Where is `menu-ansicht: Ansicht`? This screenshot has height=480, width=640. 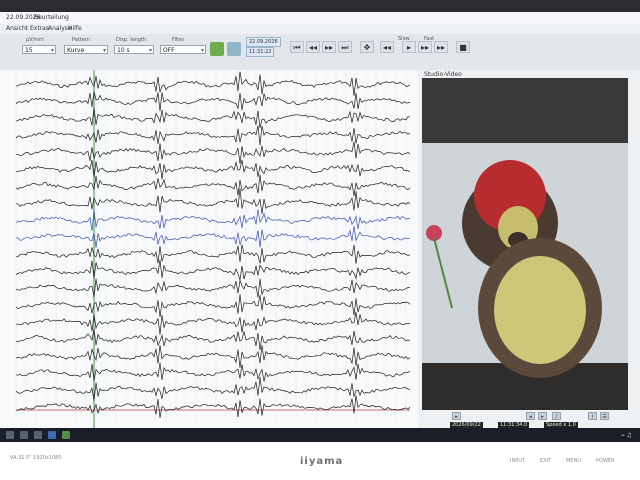 menu-ansicht: Ansicht is located at coordinates (17, 28).